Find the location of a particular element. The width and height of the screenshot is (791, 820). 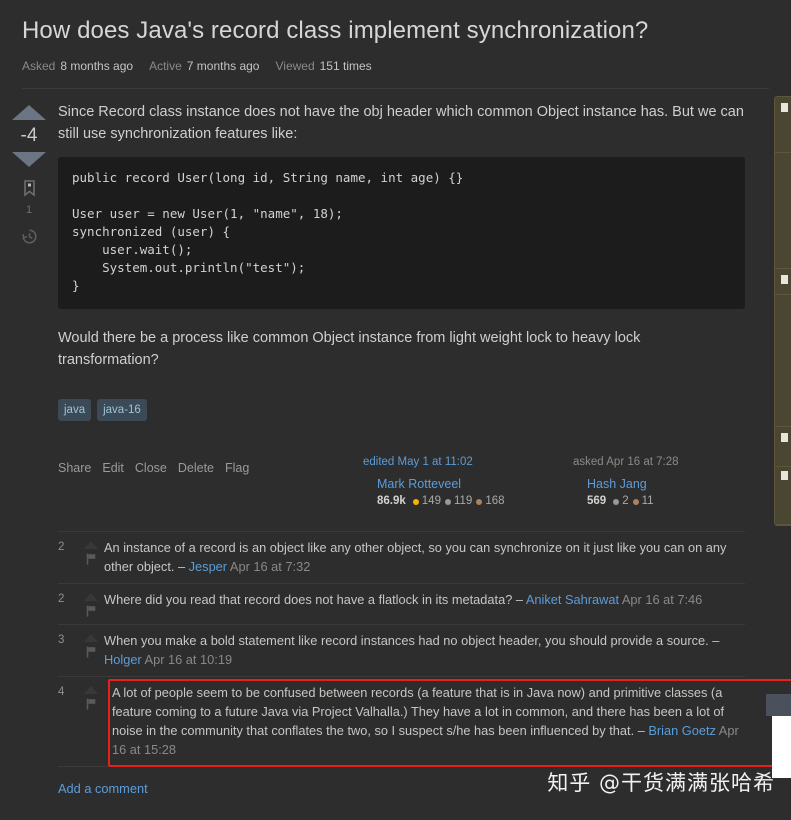

vote-column: -4 1 is located at coordinates (29, 305).